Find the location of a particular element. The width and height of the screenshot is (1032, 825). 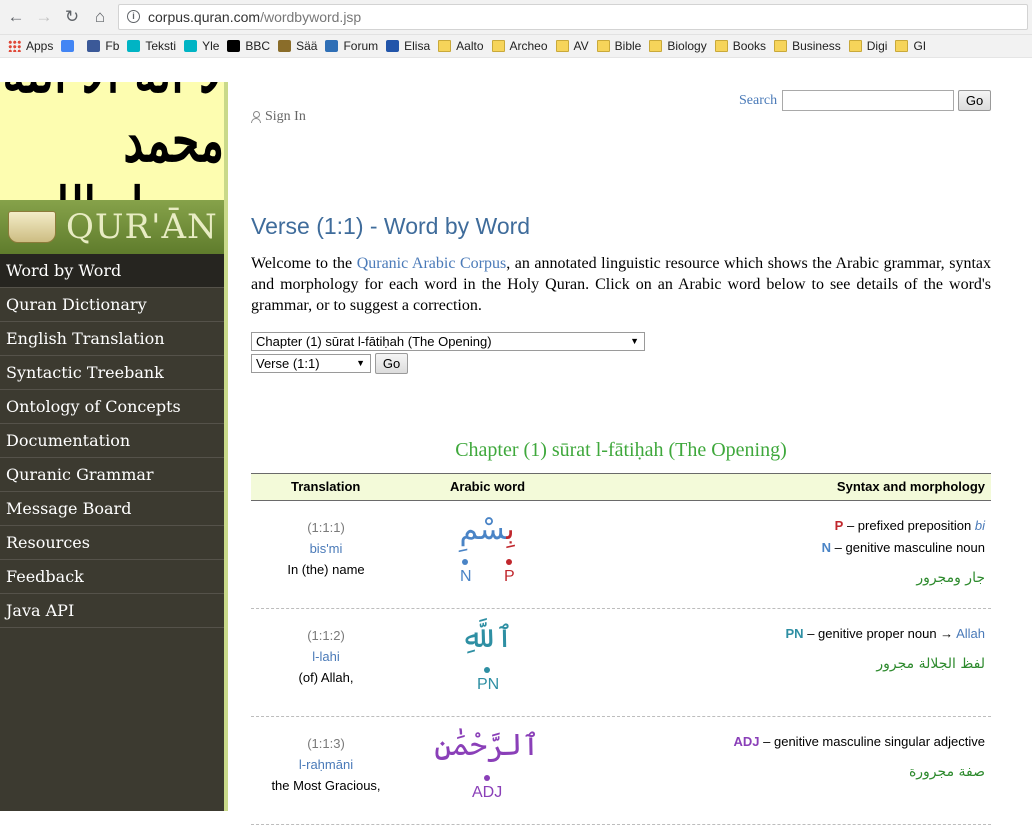

arabic-segment: ٱللَّهِ is located at coordinates (487, 637).